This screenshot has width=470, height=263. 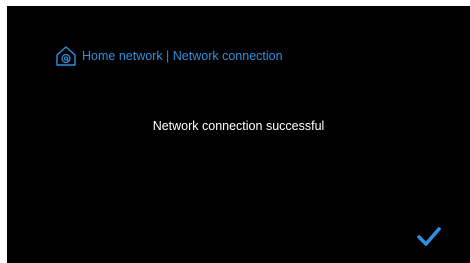 What do you see at coordinates (182, 55) in the screenshot?
I see `breadcrumb: Home network | Network connection` at bounding box center [182, 55].